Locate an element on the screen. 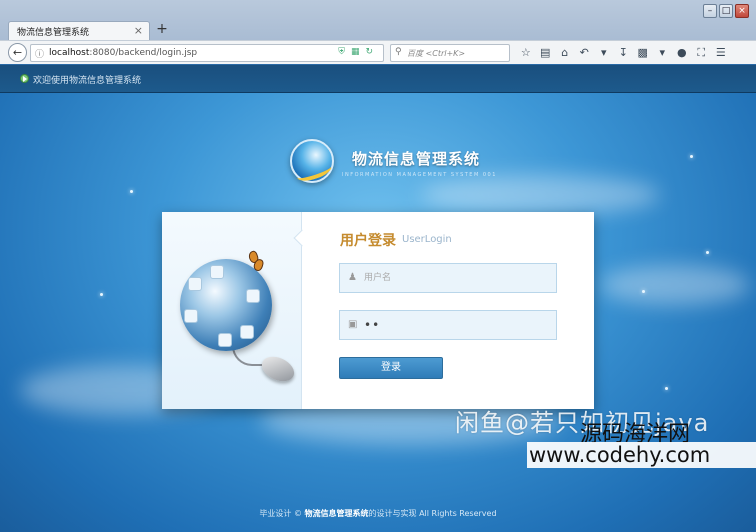 The height and width of the screenshot is (532, 756). maximize-button: □ is located at coordinates (726, 11).